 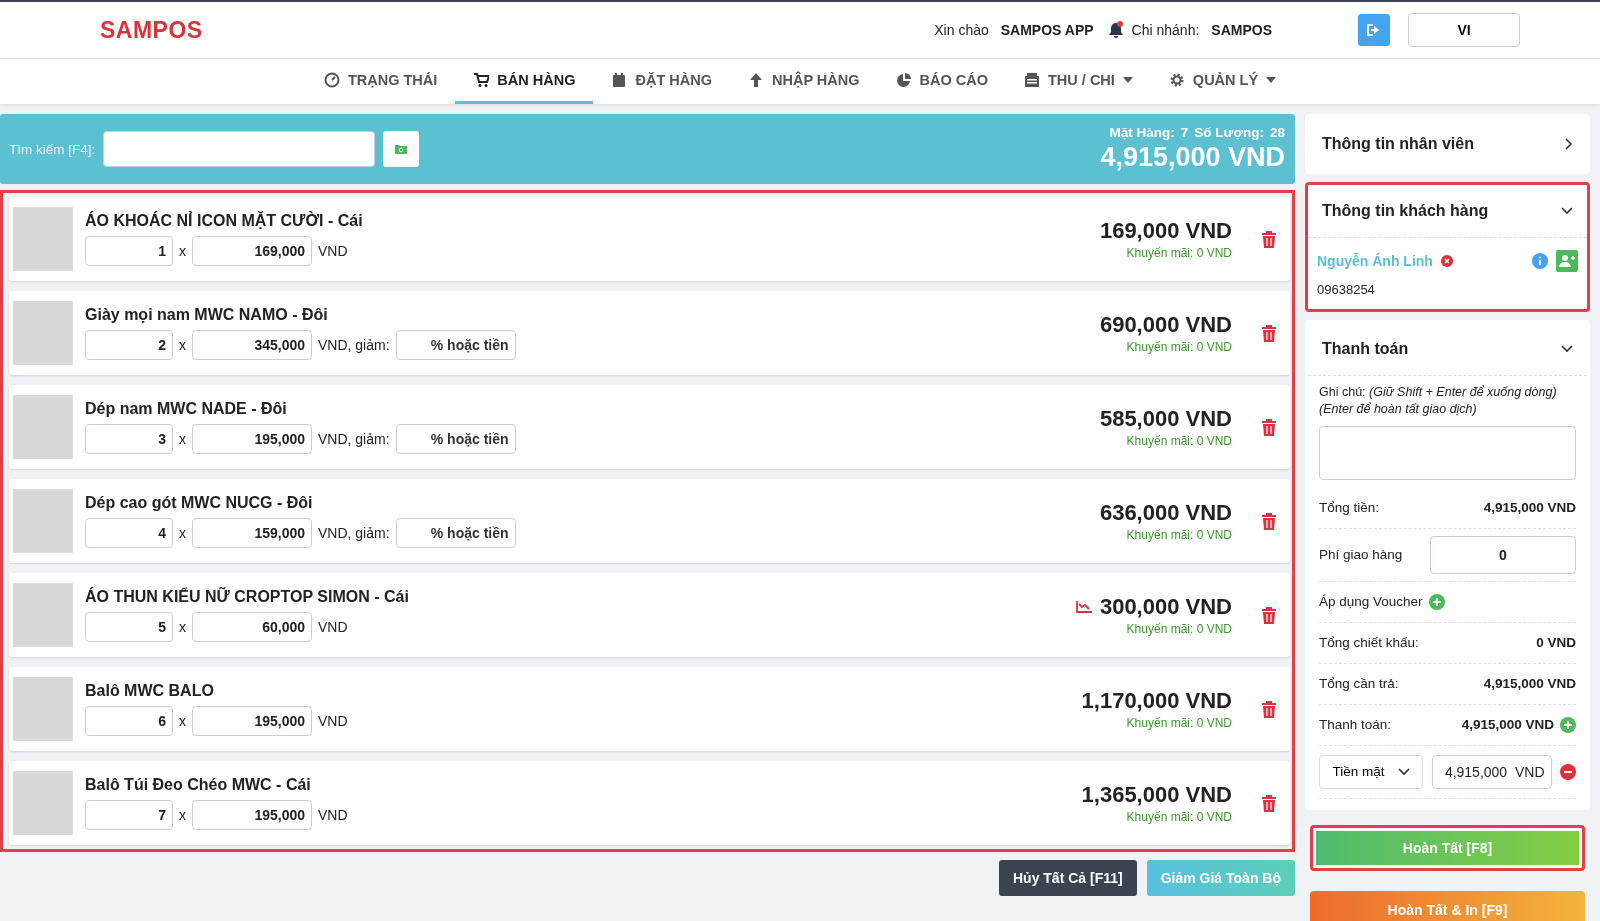 What do you see at coordinates (331, 80) in the screenshot?
I see `gauge-icon` at bounding box center [331, 80].